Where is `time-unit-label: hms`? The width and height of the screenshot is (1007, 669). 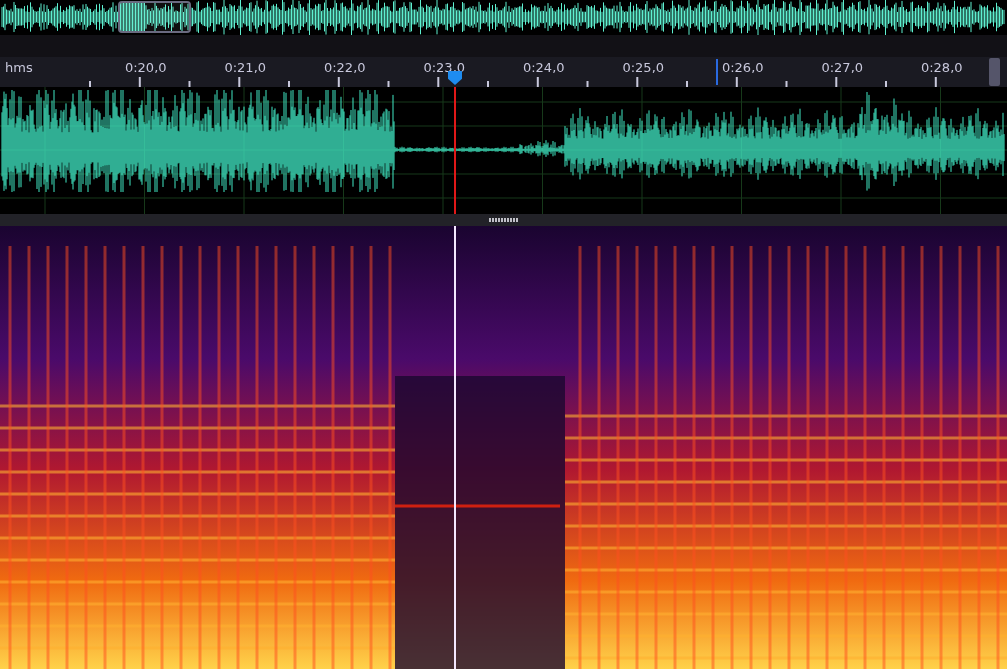
time-unit-label: hms is located at coordinates (19, 67).